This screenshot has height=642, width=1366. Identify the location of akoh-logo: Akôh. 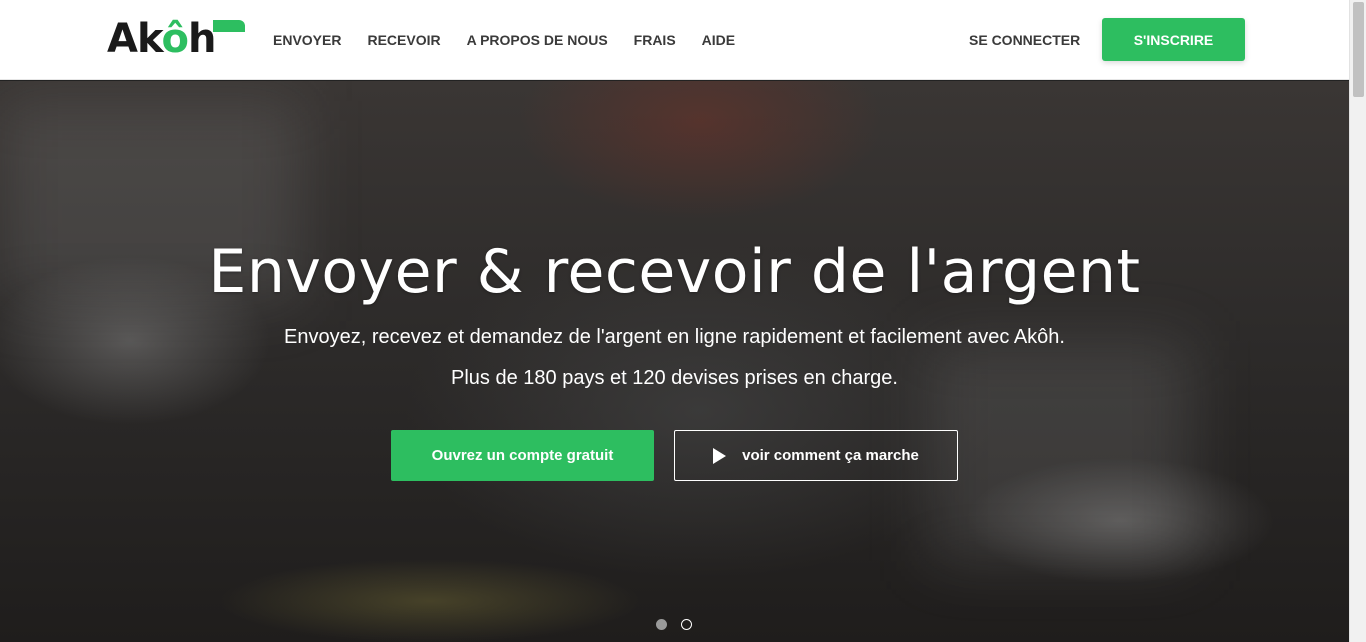
(176, 39).